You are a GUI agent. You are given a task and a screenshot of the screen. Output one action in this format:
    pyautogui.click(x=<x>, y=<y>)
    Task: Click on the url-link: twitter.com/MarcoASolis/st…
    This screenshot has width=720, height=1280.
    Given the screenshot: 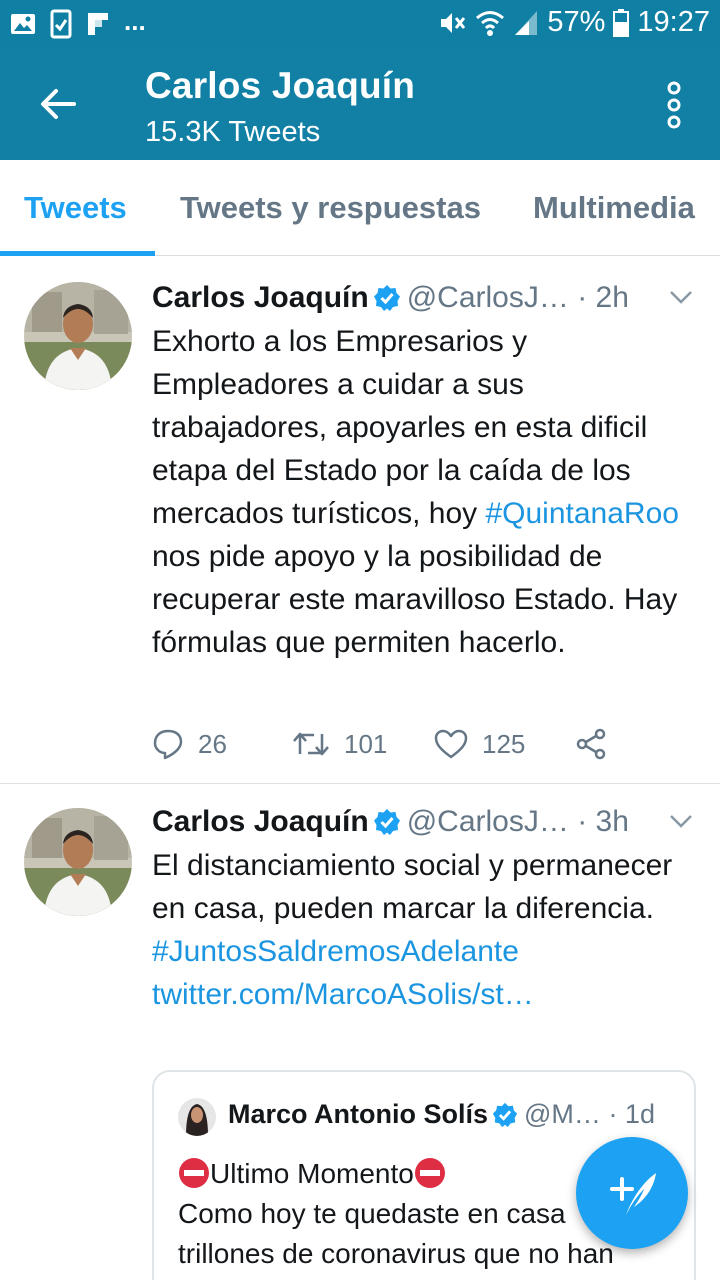 What is the action you would take?
    pyautogui.click(x=343, y=994)
    